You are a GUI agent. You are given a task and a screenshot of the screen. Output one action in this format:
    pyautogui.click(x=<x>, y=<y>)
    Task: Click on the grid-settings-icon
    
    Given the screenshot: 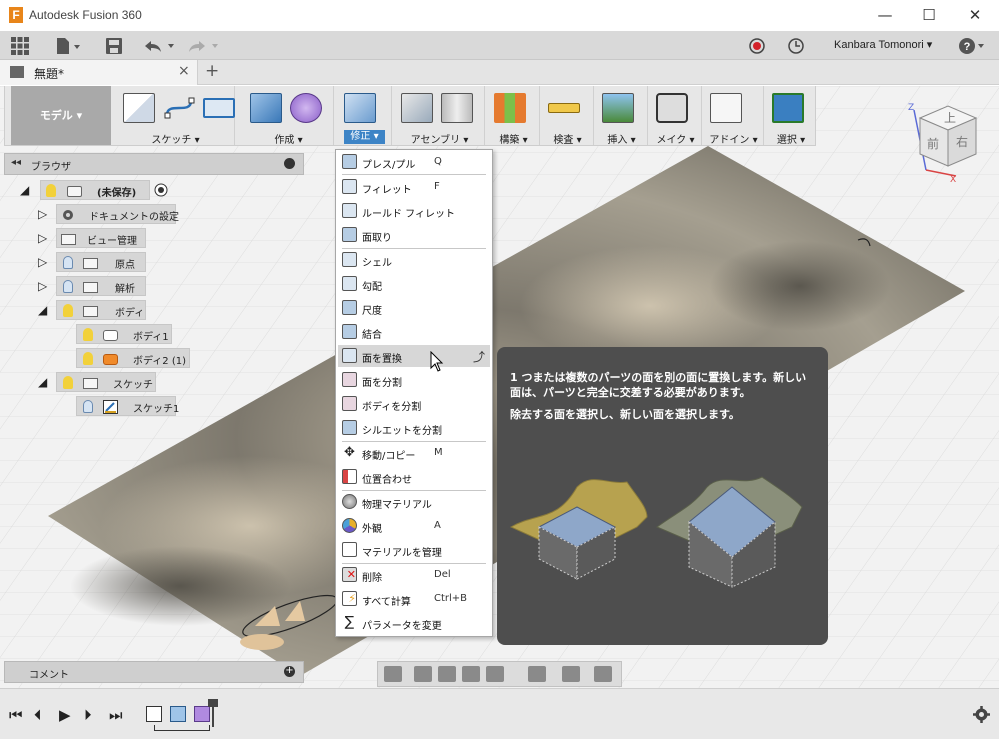 What is the action you would take?
    pyautogui.click(x=571, y=674)
    